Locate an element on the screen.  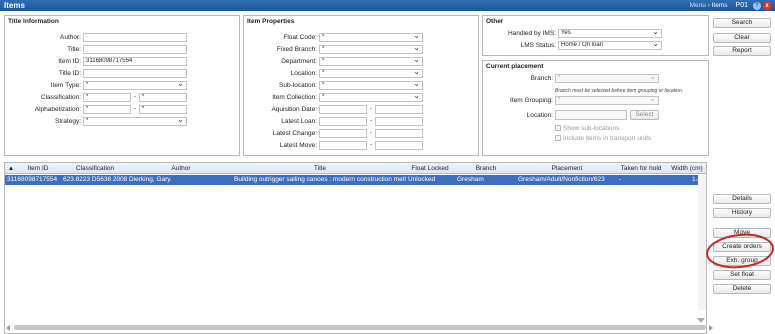
classification-to-field: * is located at coordinates (163, 97).